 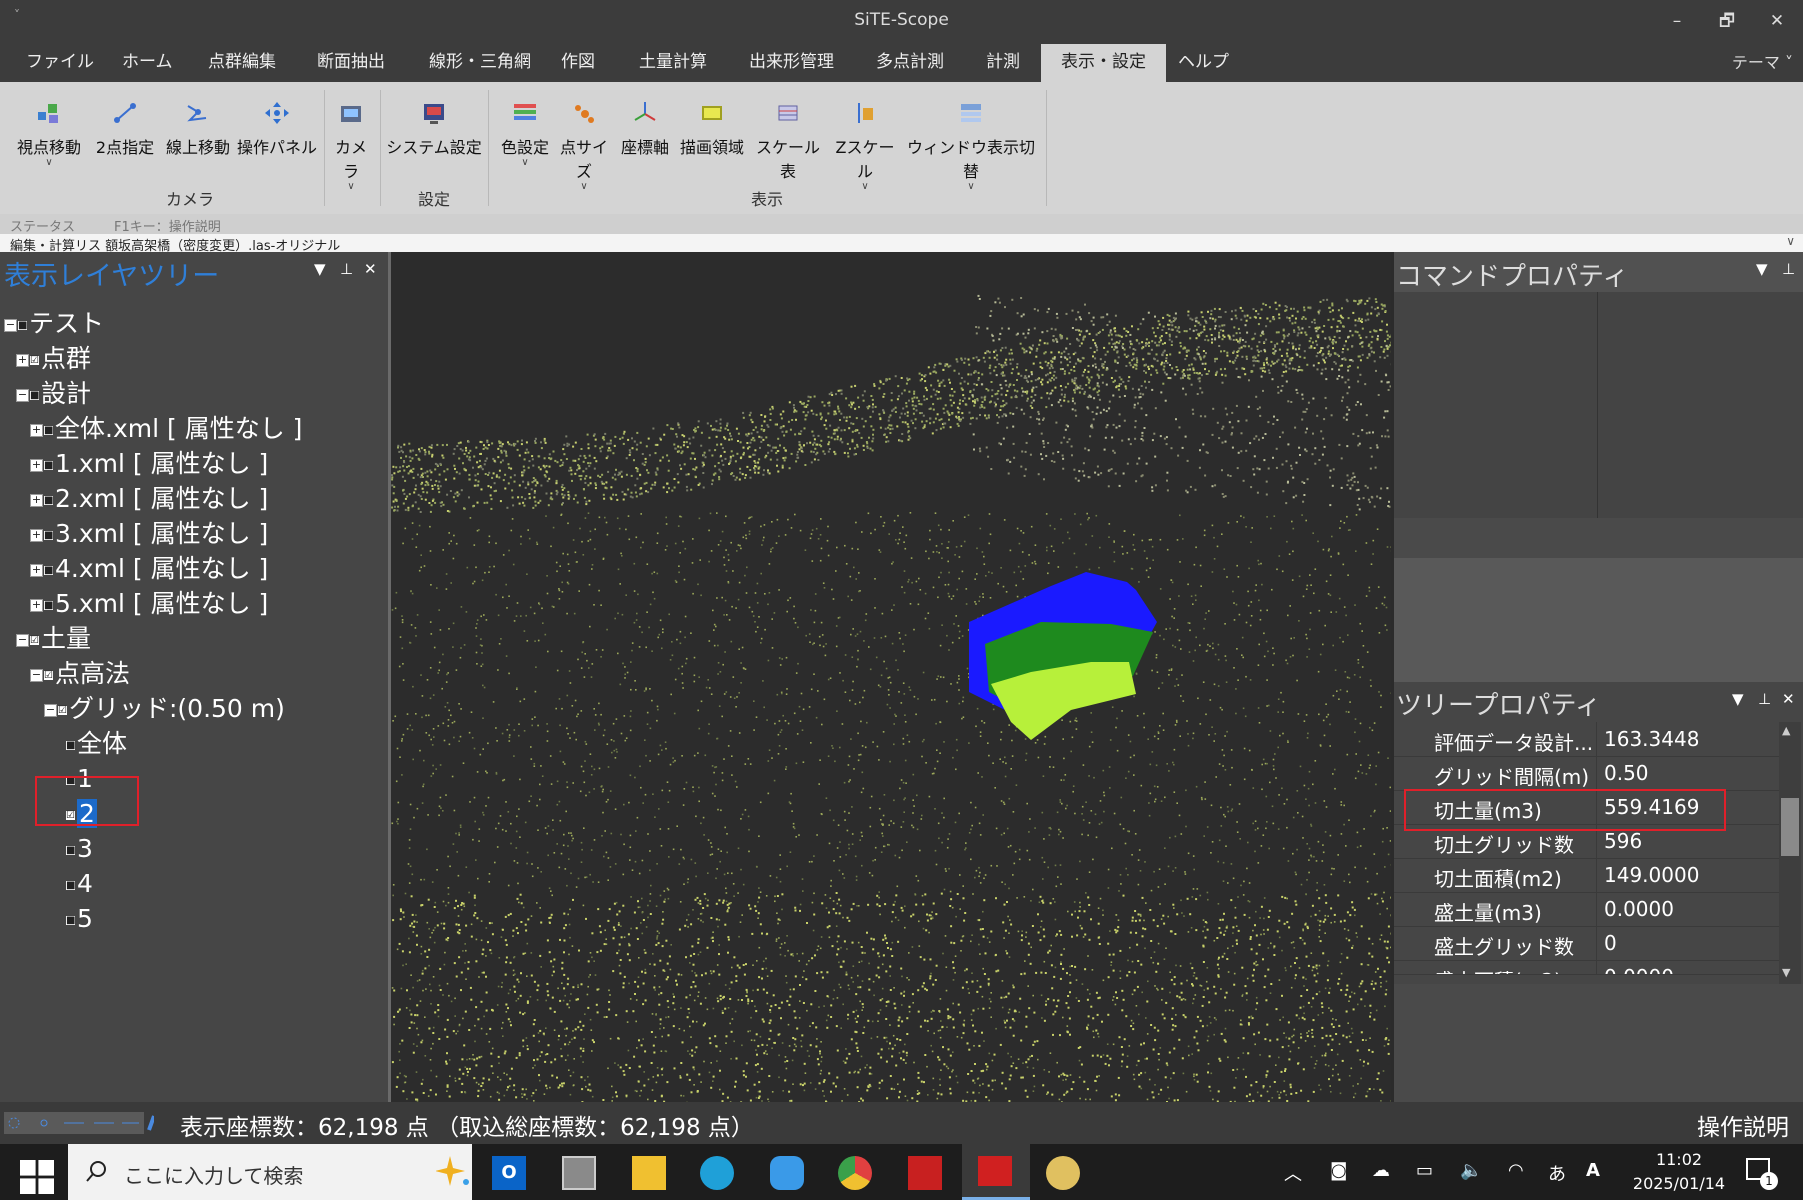 What do you see at coordinates (161, 533) in the screenshot?
I see `tree-node-label: 3.xml [ 属性なし ]` at bounding box center [161, 533].